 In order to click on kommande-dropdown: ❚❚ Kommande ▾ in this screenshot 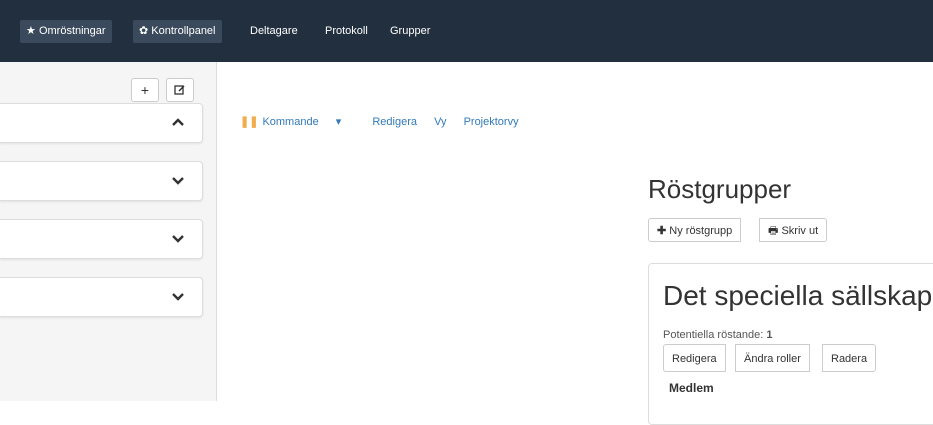, I will do `click(297, 122)`.